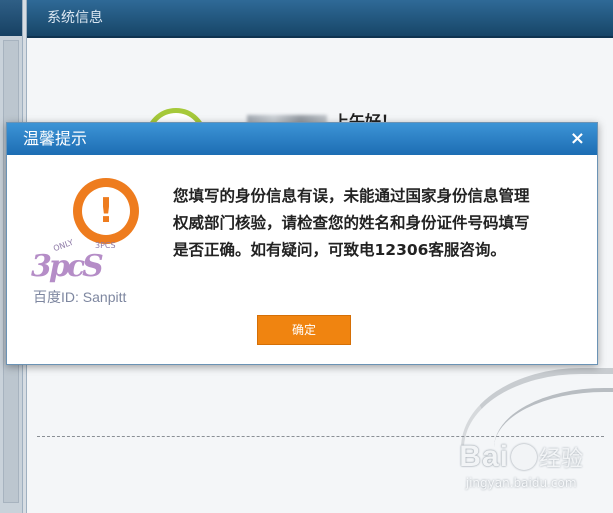 The width and height of the screenshot is (613, 513). I want to click on warning-exclamation-icon: !, so click(106, 211).